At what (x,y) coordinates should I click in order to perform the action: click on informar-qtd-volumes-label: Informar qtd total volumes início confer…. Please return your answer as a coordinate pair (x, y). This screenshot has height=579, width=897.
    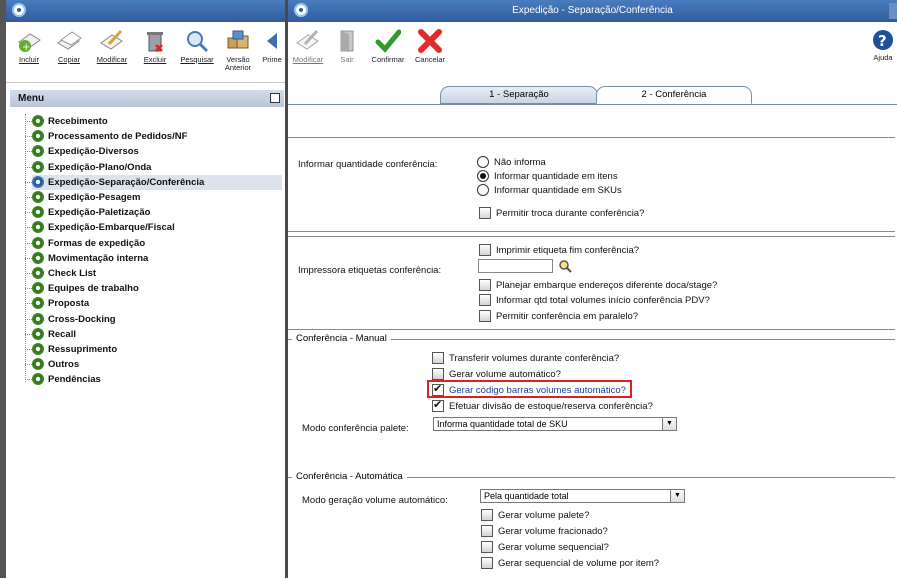
    Looking at the image, I should click on (603, 300).